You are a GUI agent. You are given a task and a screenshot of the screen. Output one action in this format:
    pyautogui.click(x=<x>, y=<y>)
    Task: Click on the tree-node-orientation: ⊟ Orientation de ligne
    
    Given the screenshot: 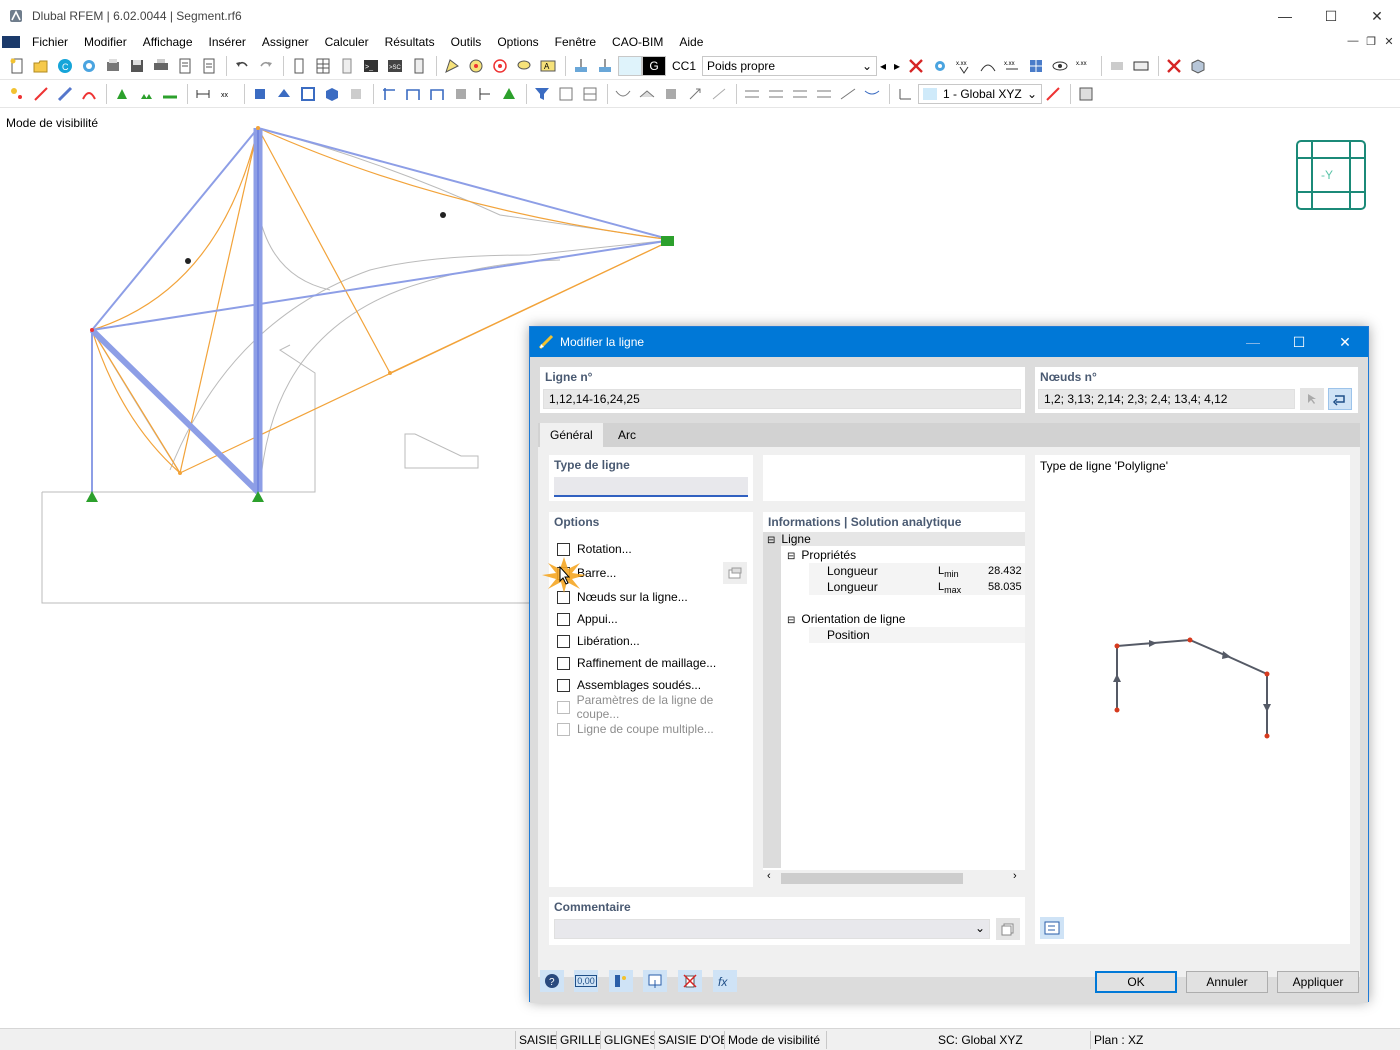 What is the action you would take?
    pyautogui.click(x=846, y=619)
    